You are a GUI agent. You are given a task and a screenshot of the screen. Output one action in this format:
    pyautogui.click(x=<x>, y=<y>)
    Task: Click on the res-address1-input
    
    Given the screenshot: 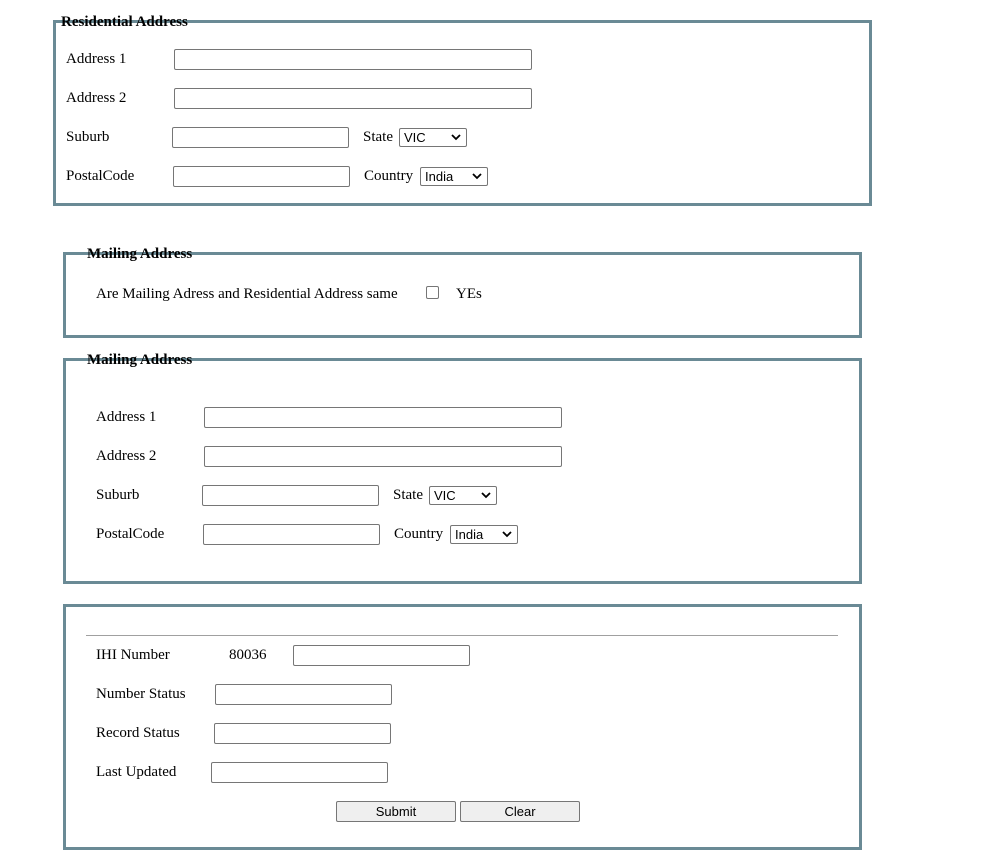 What is the action you would take?
    pyautogui.click(x=353, y=59)
    